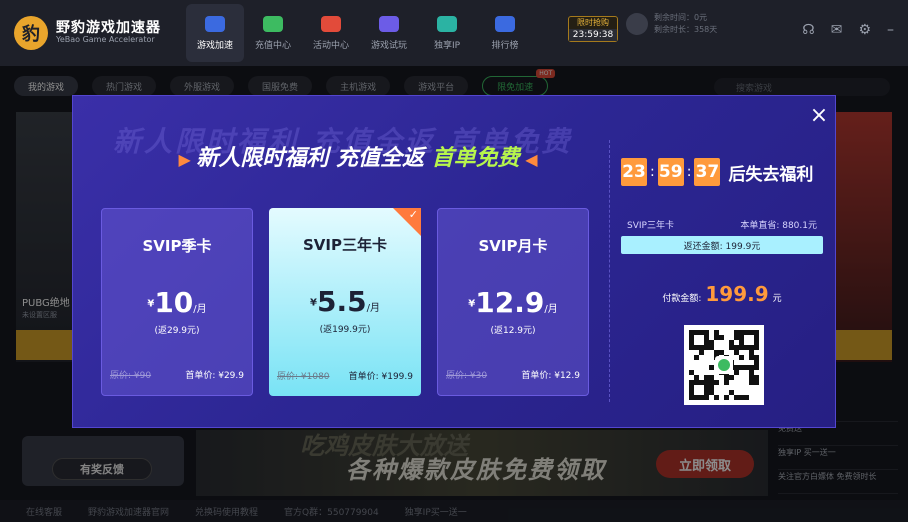 The width and height of the screenshot is (908, 522). What do you see at coordinates (447, 33) in the screenshot?
I see `tab-exclusive-ip: 独享IP` at bounding box center [447, 33].